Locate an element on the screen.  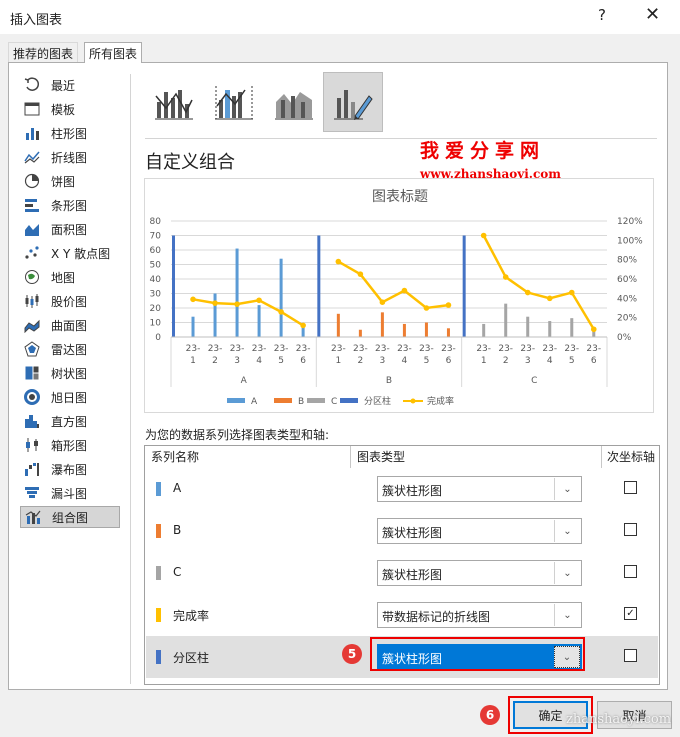
legend-label: A is located at coordinates (254, 402).